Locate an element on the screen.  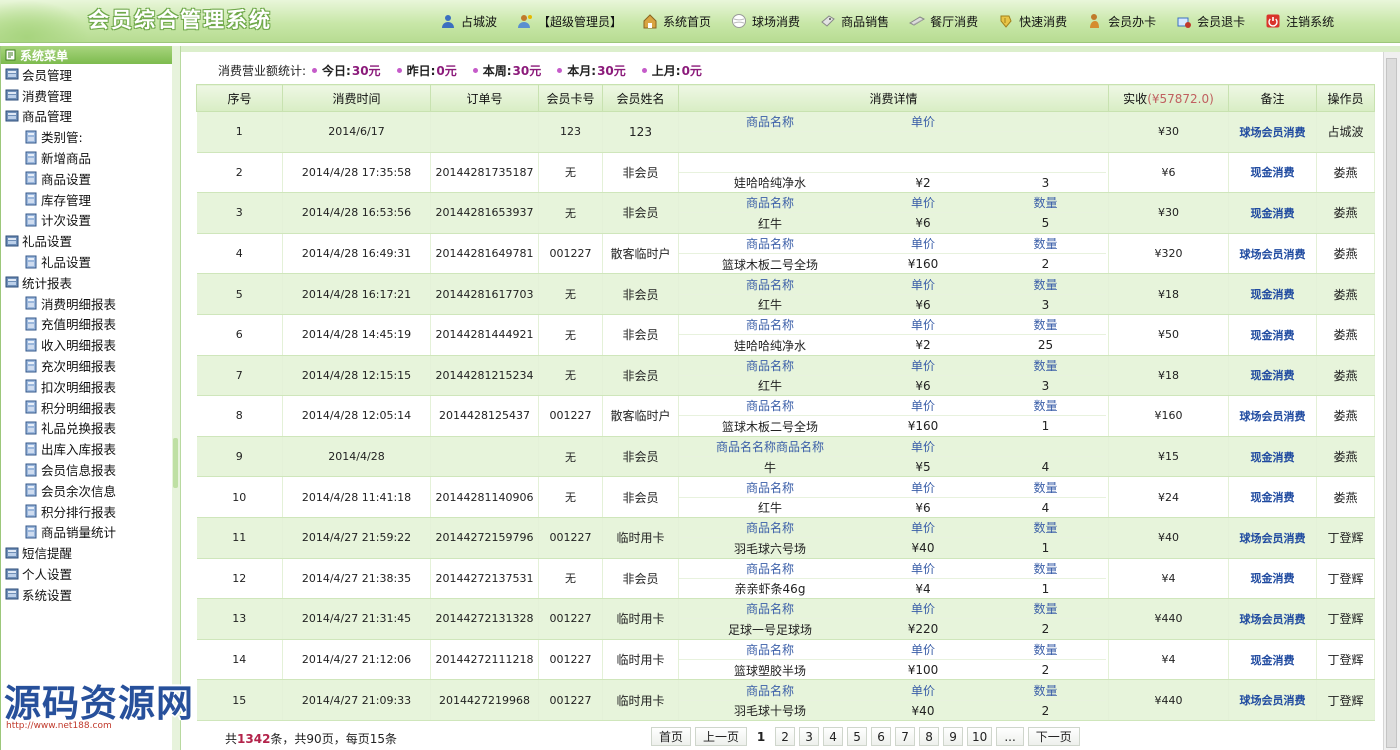
row-number: 11 is located at coordinates (239, 538).